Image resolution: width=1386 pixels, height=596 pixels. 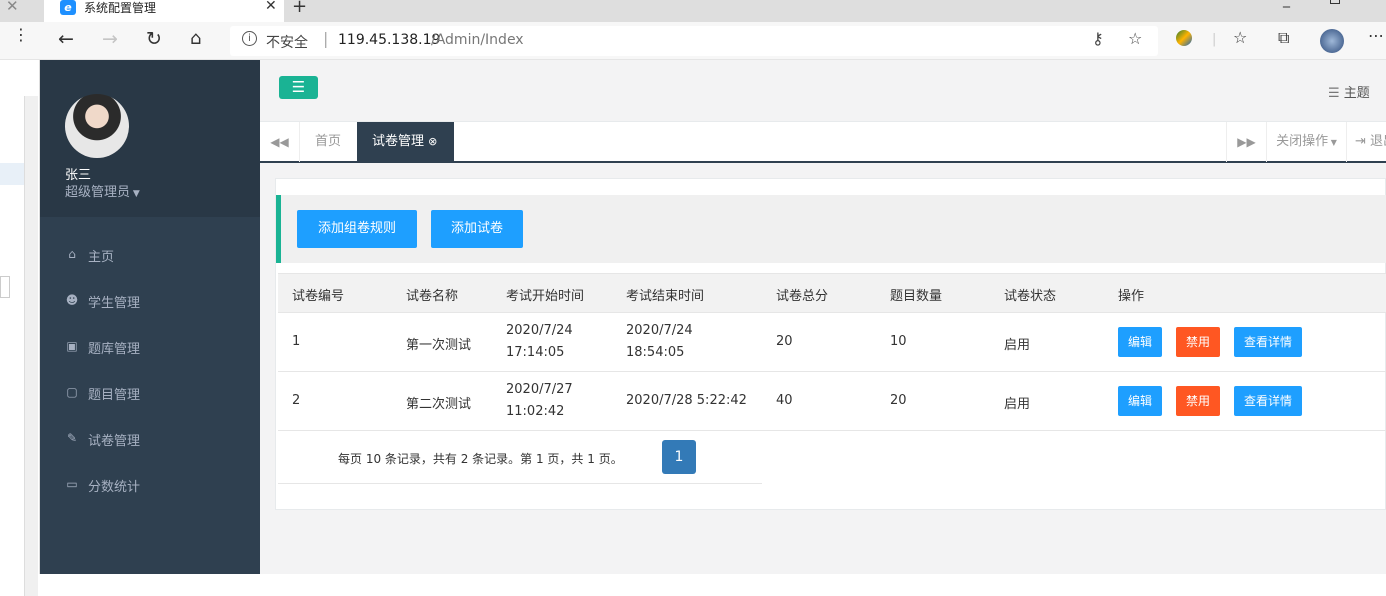 What do you see at coordinates (784, 400) in the screenshot?
I see `total-score: 40` at bounding box center [784, 400].